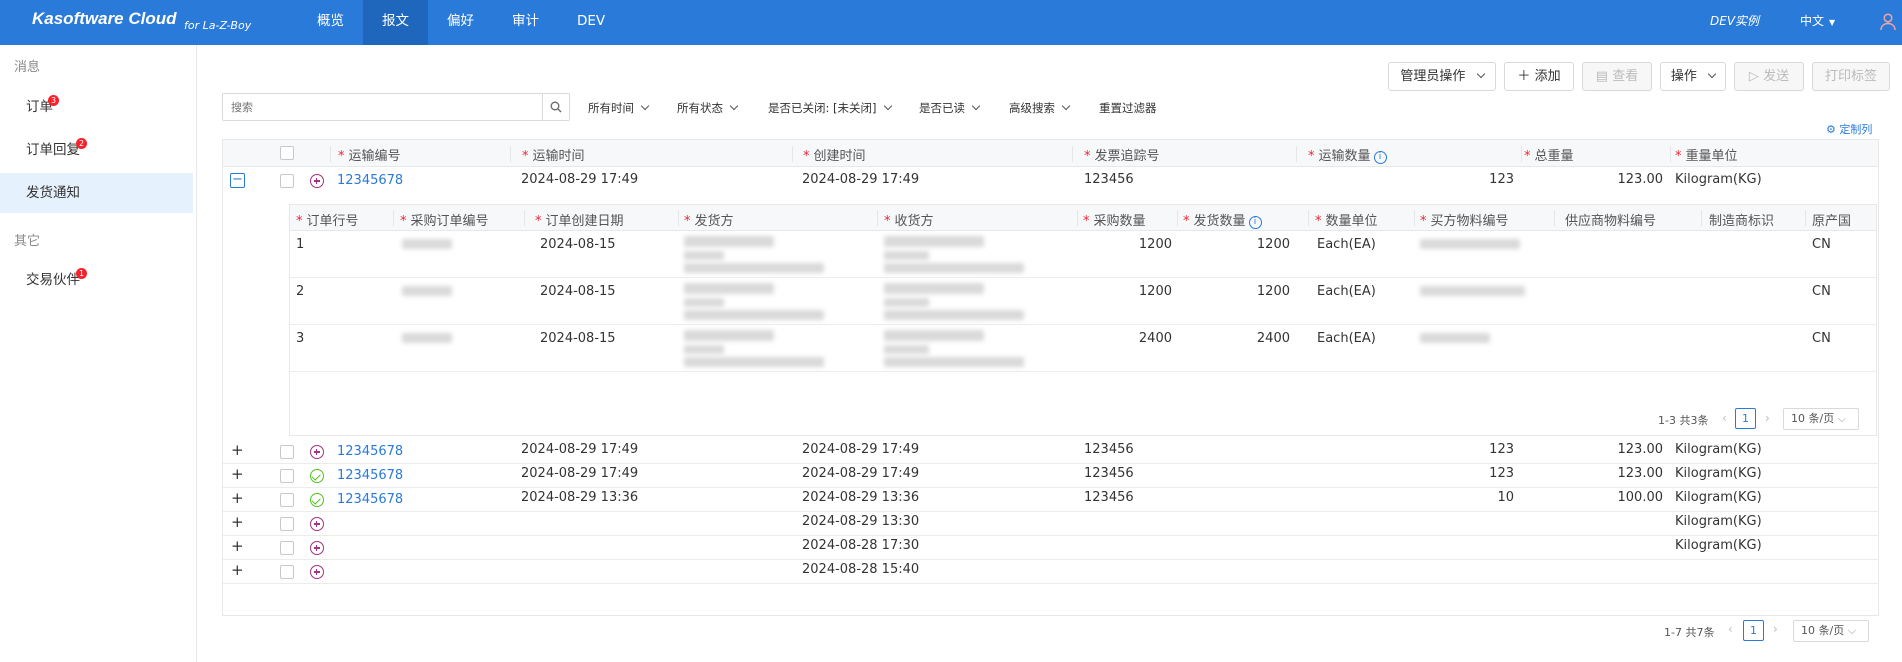  Describe the element at coordinates (1693, 76) in the screenshot. I see `operations-button: 操作` at that location.